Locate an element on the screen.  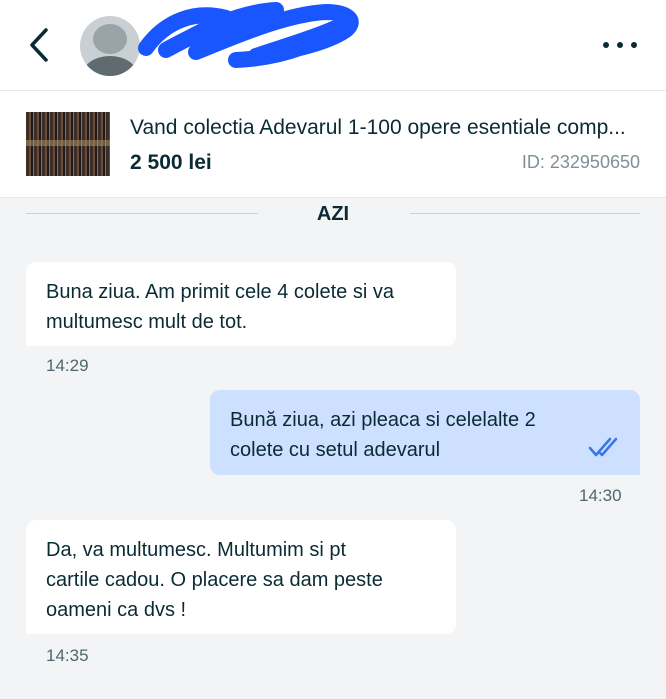
day-label: AZI is located at coordinates (333, 214).